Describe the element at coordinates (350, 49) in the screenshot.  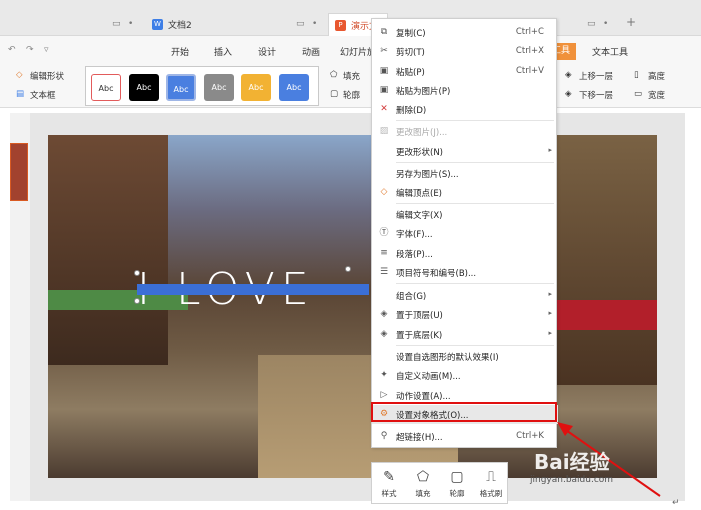
I see `menu-bar: ↶ ↷ ▿ 开始 插入 设计 动画 幻灯片放 文本工具` at that location.